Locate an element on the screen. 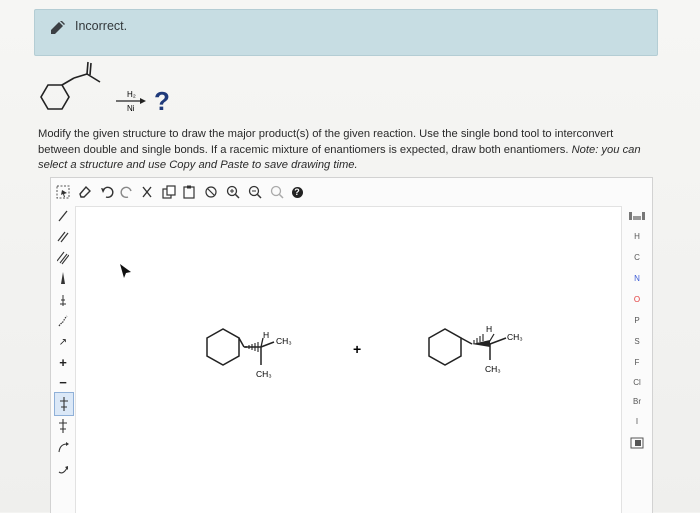 The height and width of the screenshot is (513, 700). charge-plus-icon: + is located at coordinates (63, 362).